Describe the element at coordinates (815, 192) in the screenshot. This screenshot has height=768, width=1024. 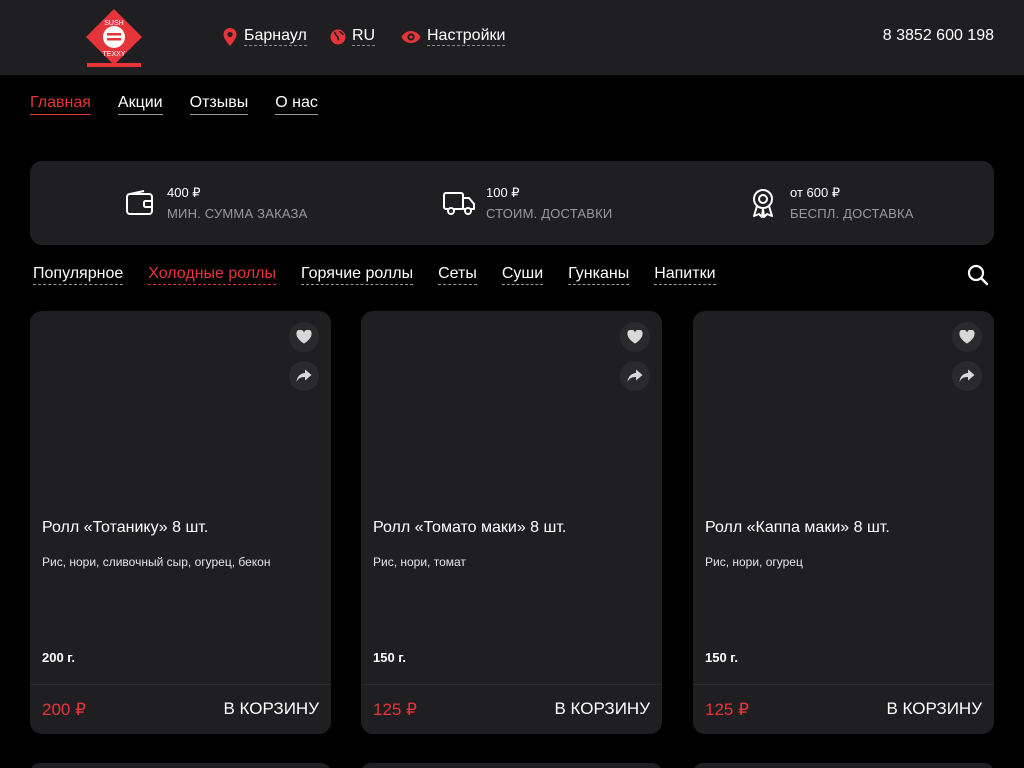
I see `free-delivery-value: от 600 ₽` at that location.